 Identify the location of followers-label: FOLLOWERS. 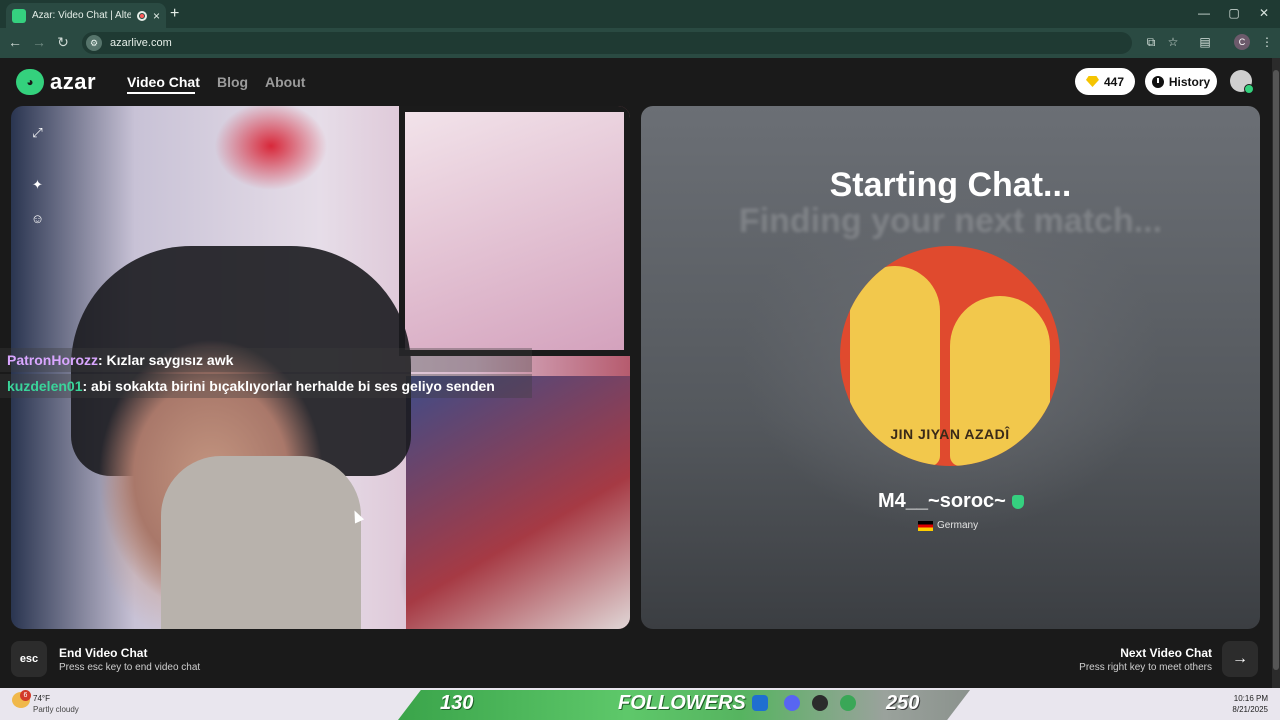
(682, 703).